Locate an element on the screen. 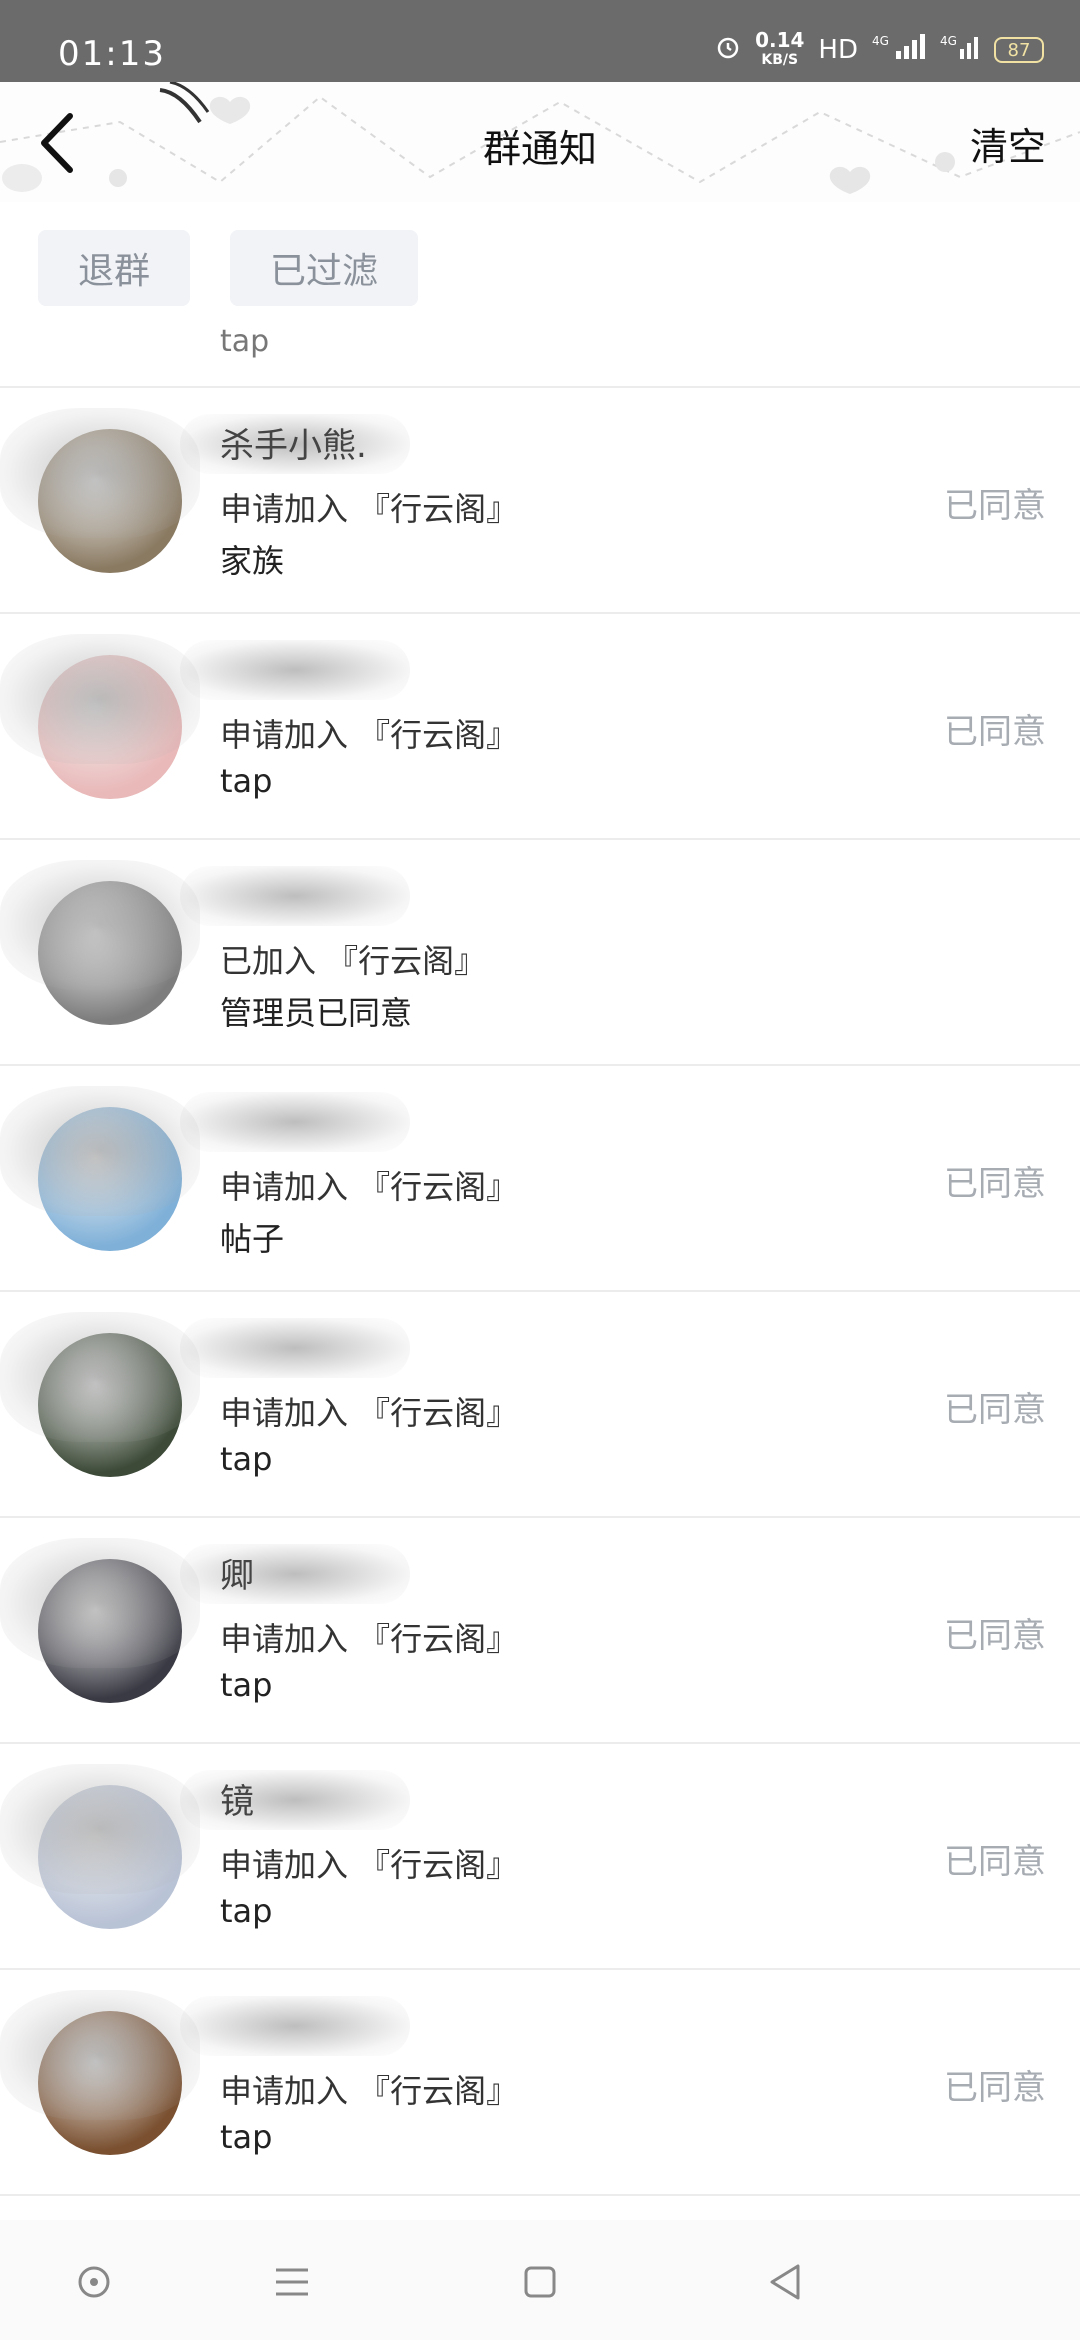 The height and width of the screenshot is (2340, 1080). page-title: 群通知 is located at coordinates (539, 149).